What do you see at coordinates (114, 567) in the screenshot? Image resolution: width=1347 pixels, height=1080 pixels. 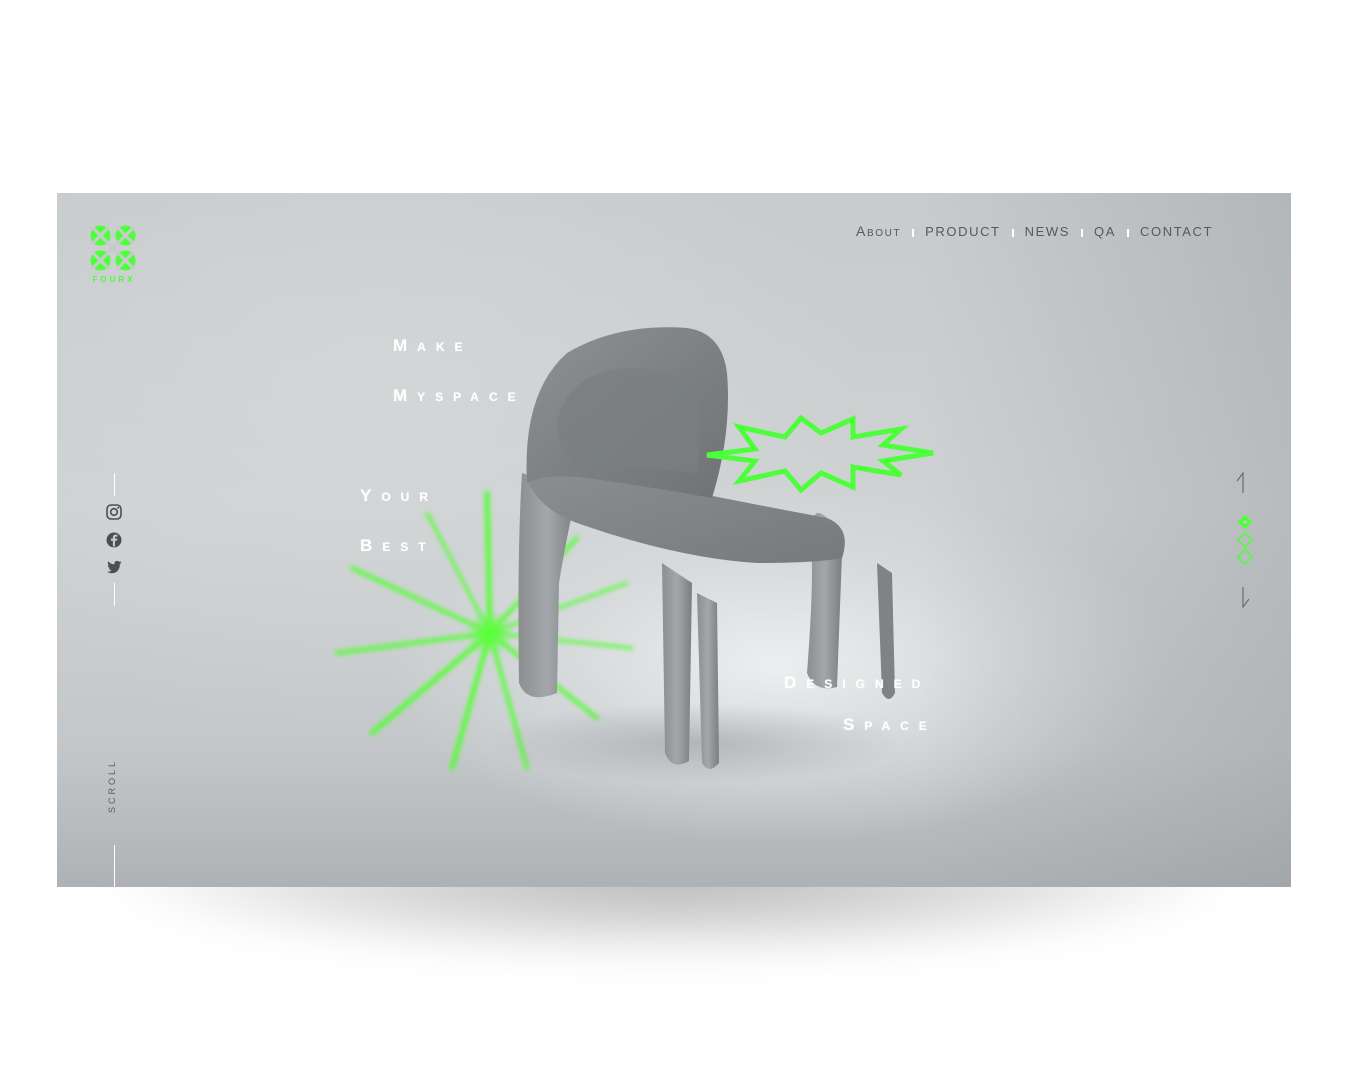 I see `twitter-icon` at bounding box center [114, 567].